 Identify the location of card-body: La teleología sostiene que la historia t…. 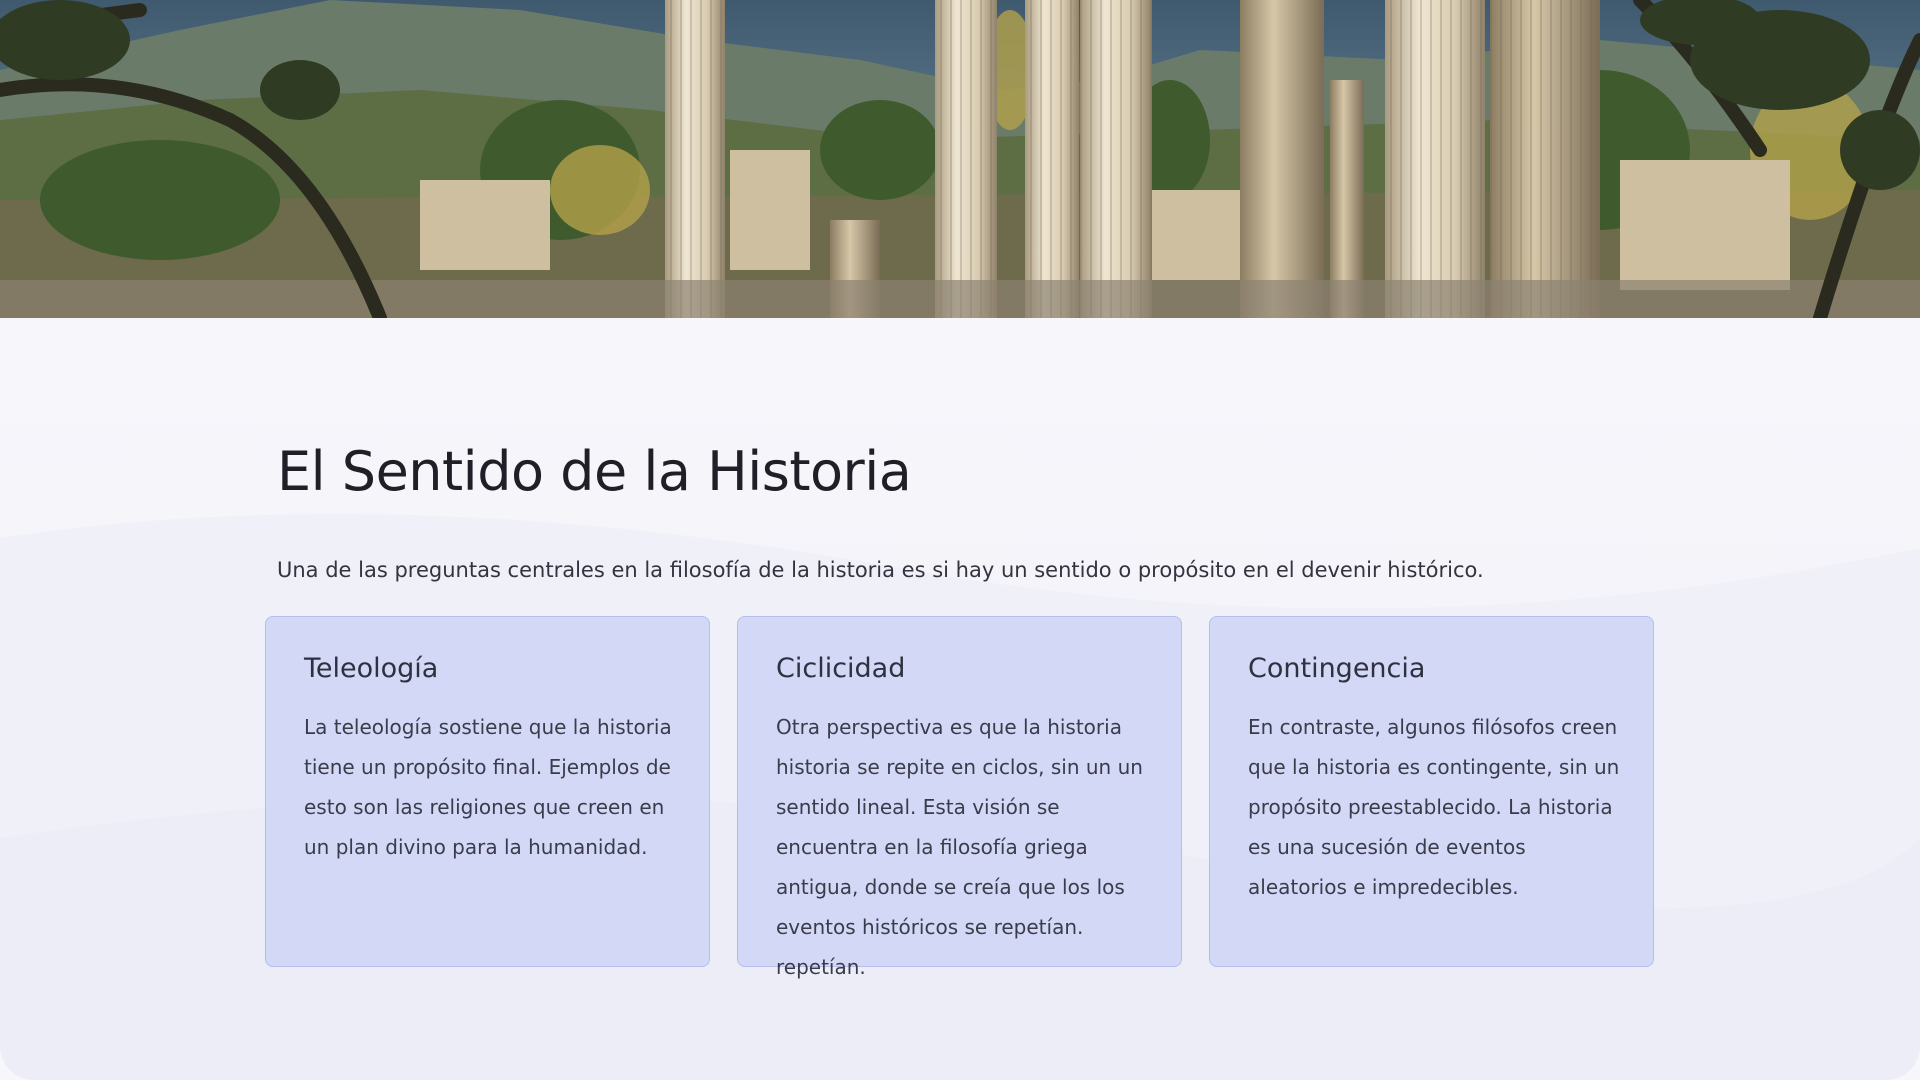
(488, 787).